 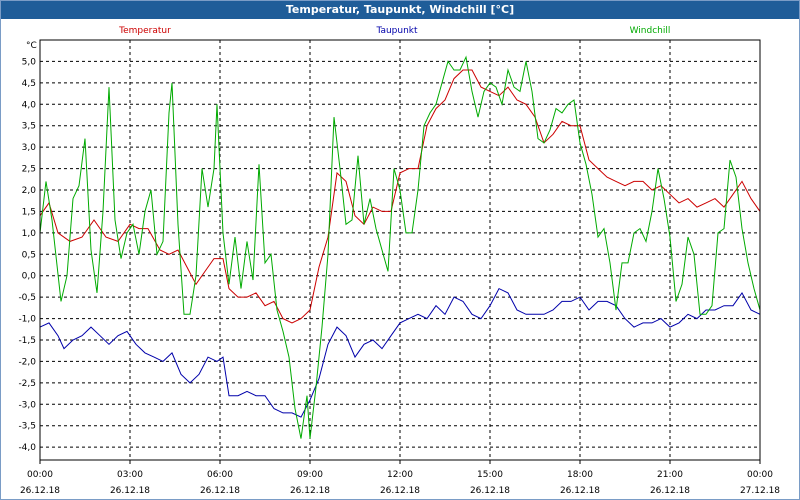 I want to click on y-tick-label: 5,0, so click(x=29, y=62).